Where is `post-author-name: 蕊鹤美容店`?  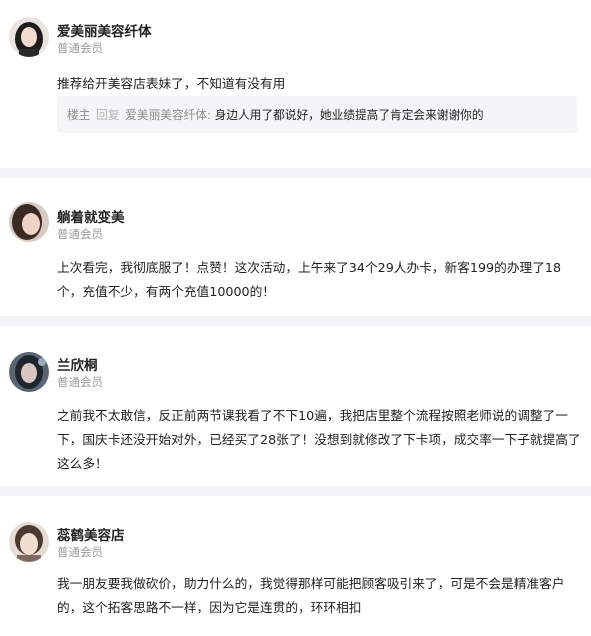
post-author-name: 蕊鹤美容店 is located at coordinates (91, 534).